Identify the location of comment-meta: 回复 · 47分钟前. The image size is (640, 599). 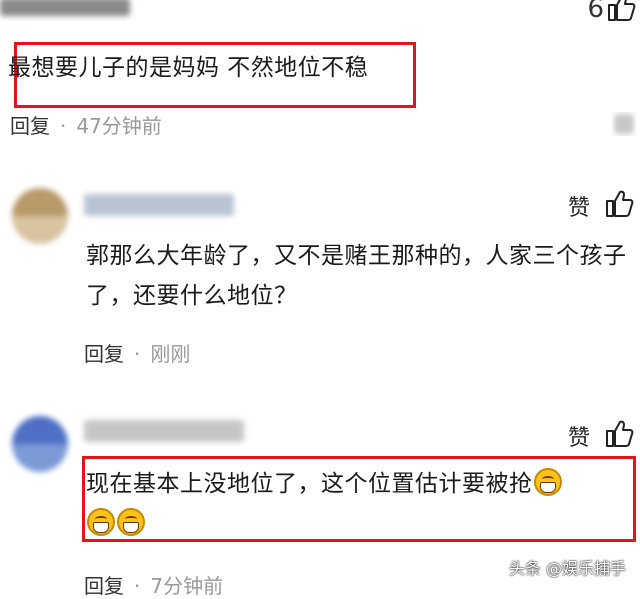
(86, 124).